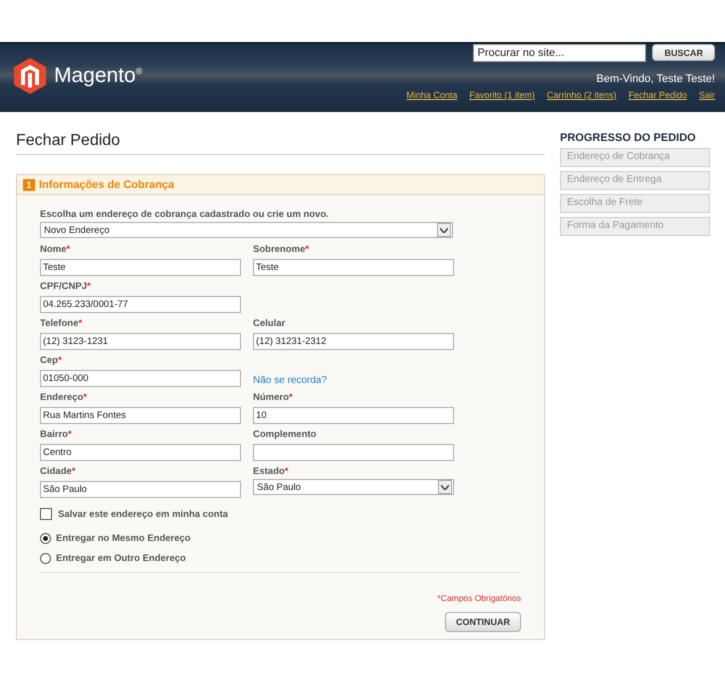 Image resolution: width=725 pixels, height=680 pixels. What do you see at coordinates (635, 203) in the screenshot?
I see `progress-step: Escolha de Frete` at bounding box center [635, 203].